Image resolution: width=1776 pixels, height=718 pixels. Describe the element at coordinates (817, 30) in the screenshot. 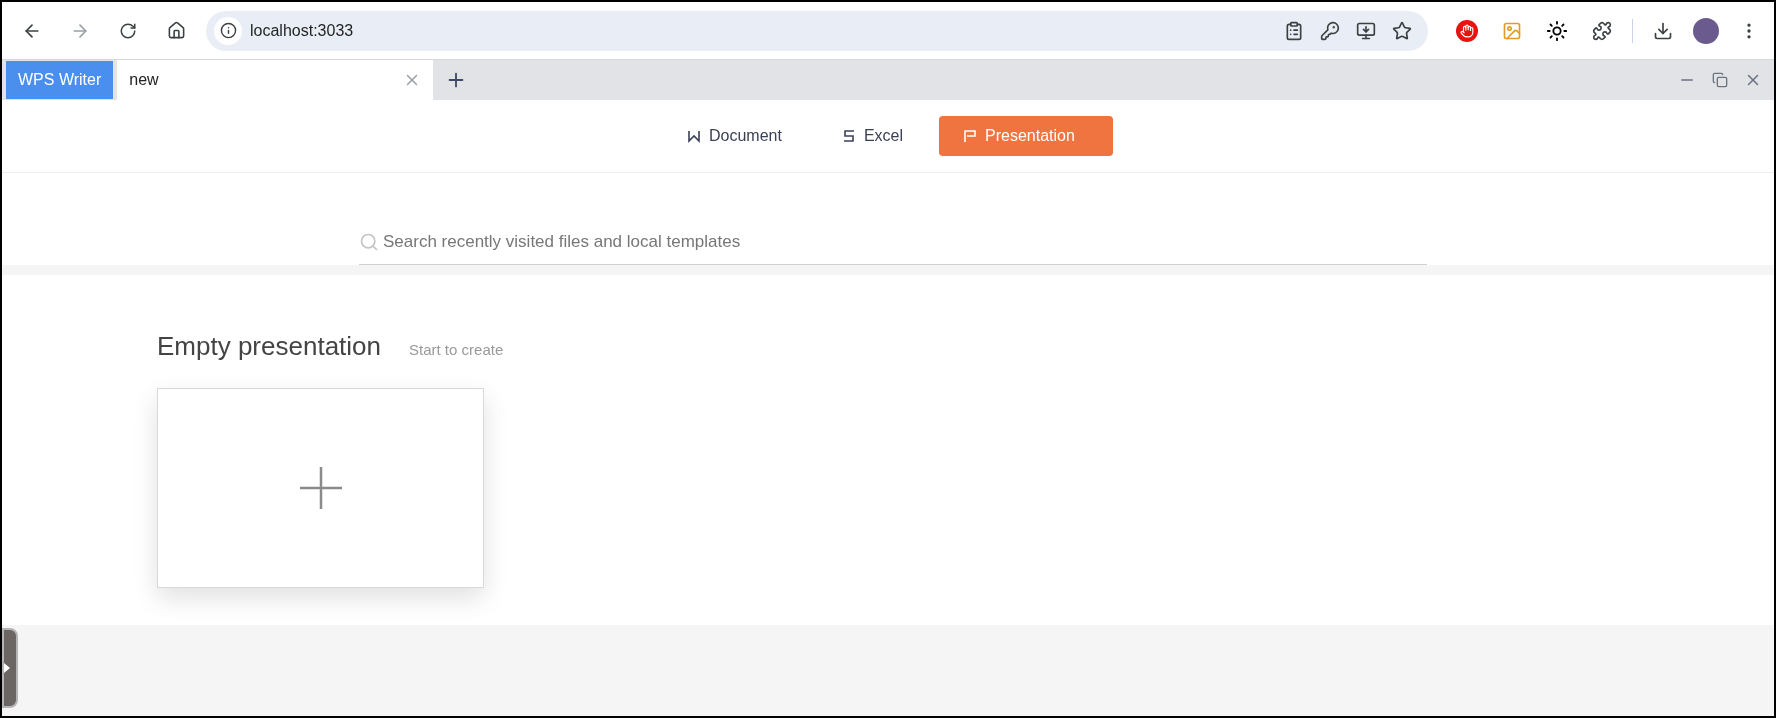

I see `address-bar: localhost:3033` at that location.